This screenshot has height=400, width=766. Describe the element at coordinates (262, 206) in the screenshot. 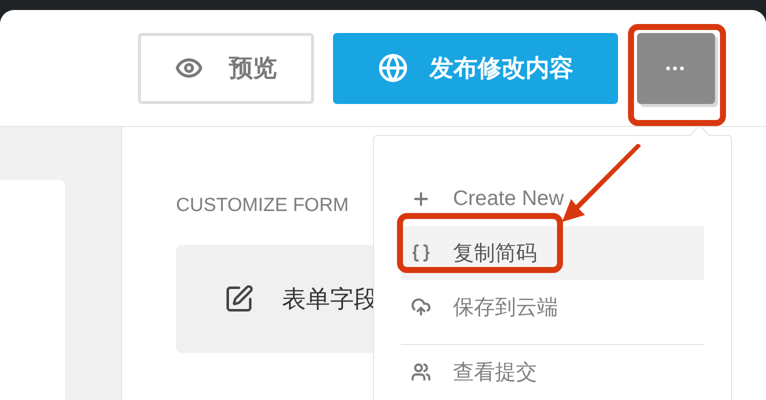

I see `section-title: CUSTOMIZE FORM` at that location.